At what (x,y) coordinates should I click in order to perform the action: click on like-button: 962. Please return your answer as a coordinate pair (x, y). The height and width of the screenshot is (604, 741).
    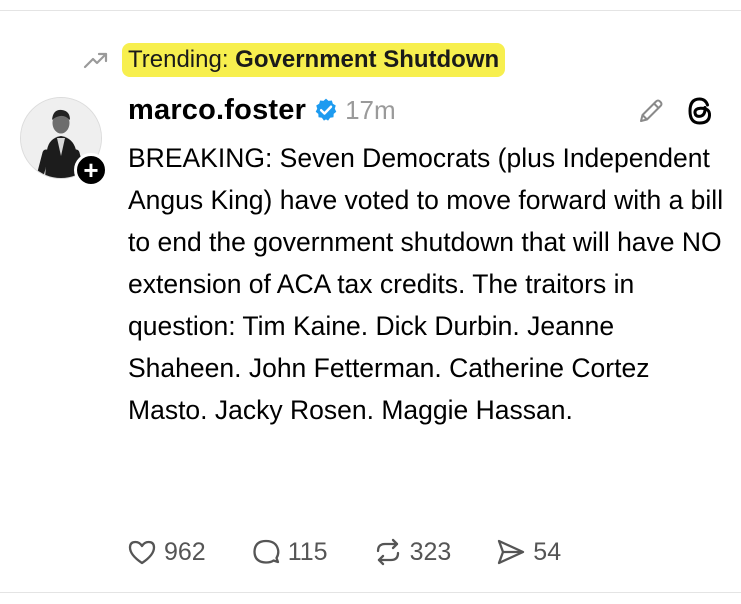
    Looking at the image, I should click on (166, 552).